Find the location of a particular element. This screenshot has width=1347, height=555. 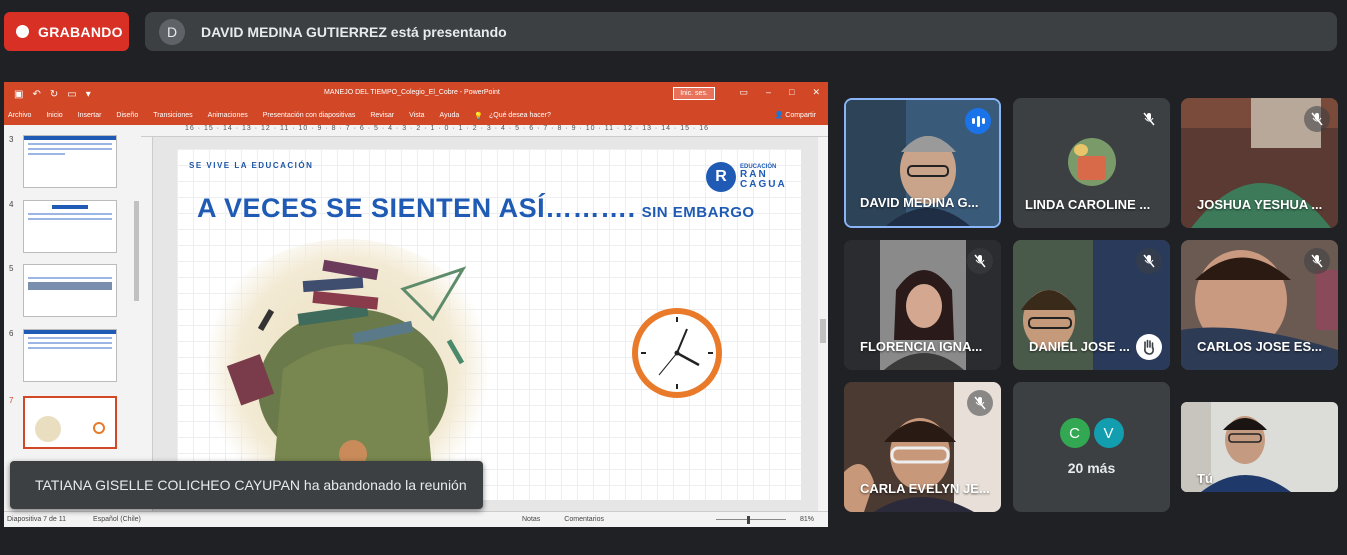

logo-text: EDUCACIÓN RAN CAGUA is located at coordinates (763, 177).